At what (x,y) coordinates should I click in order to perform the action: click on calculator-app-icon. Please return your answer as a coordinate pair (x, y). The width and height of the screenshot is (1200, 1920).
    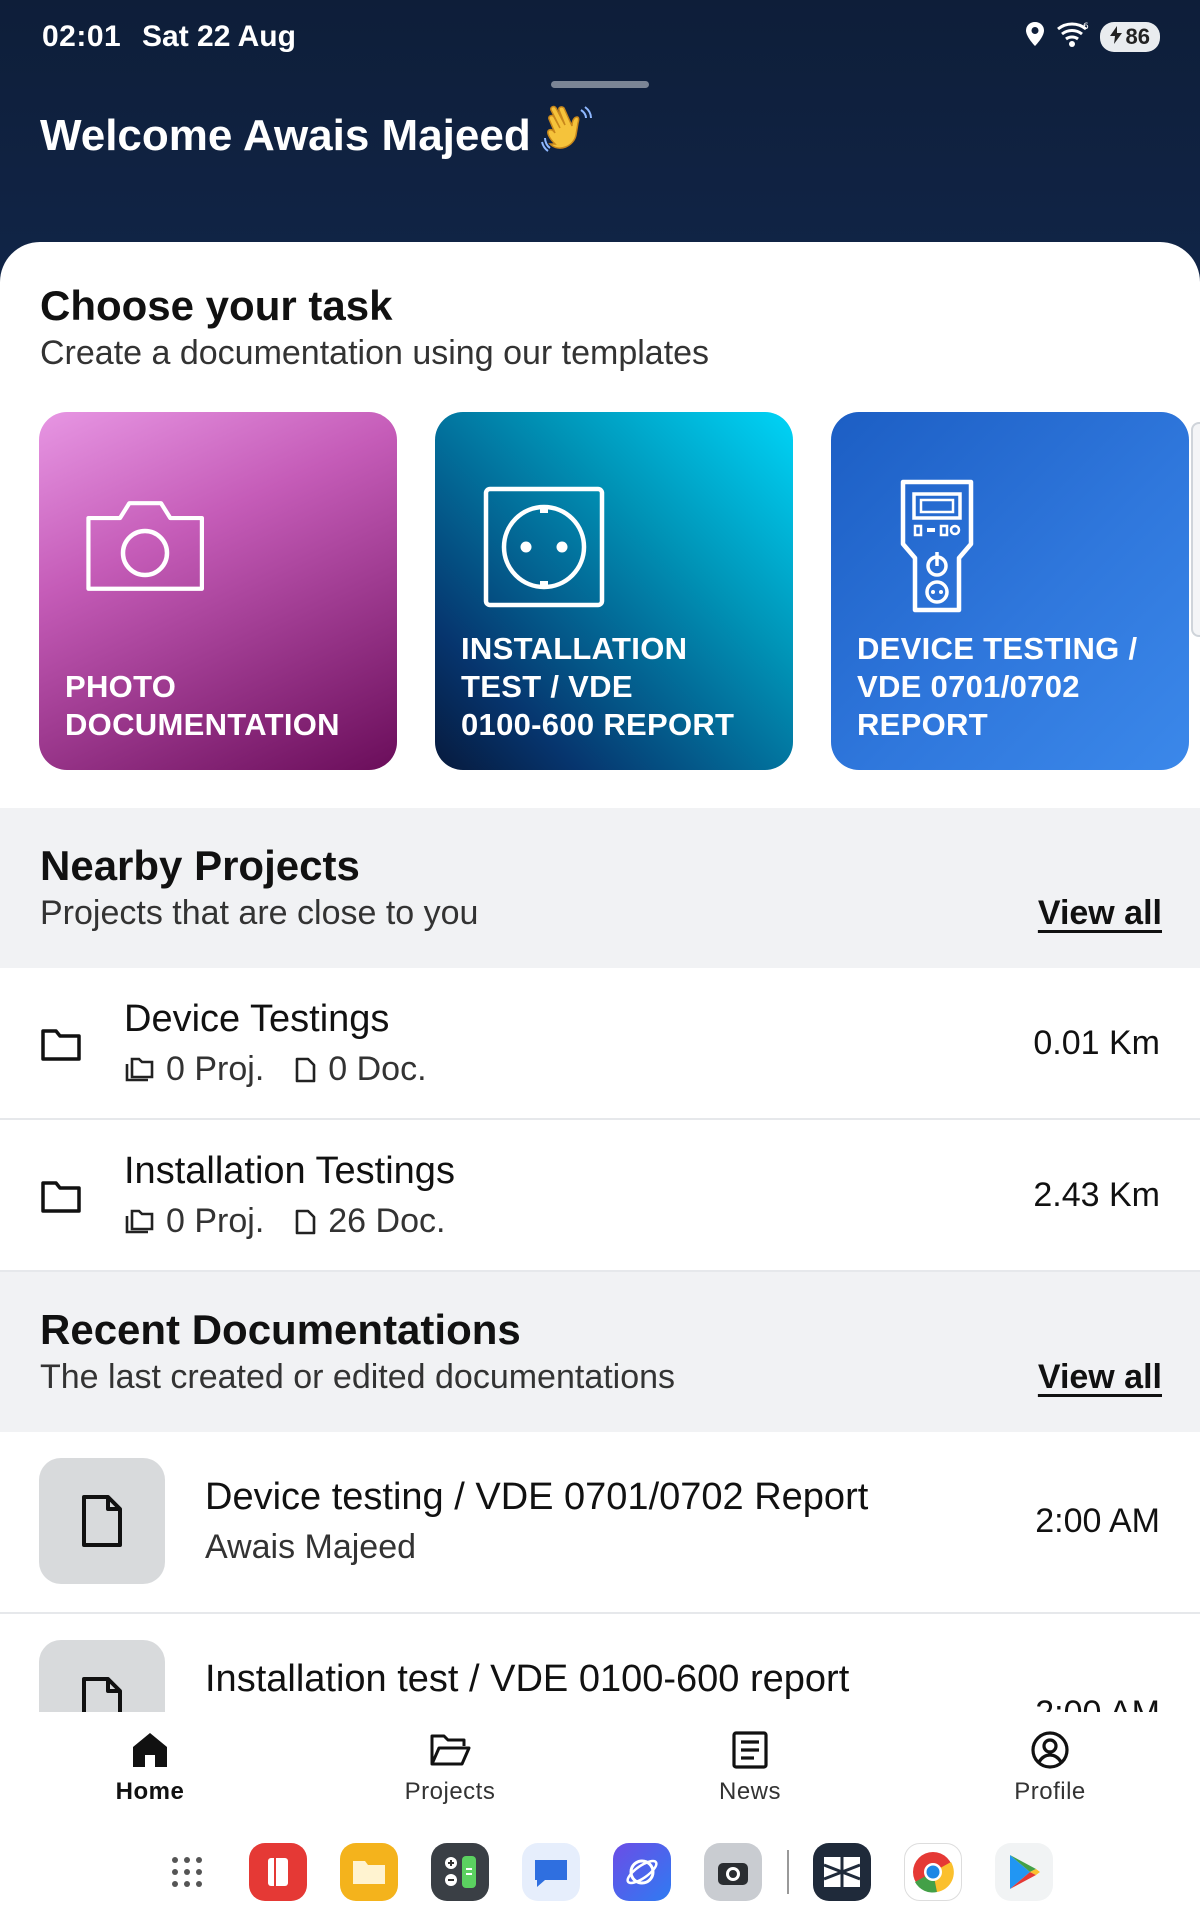
    Looking at the image, I should click on (460, 1872).